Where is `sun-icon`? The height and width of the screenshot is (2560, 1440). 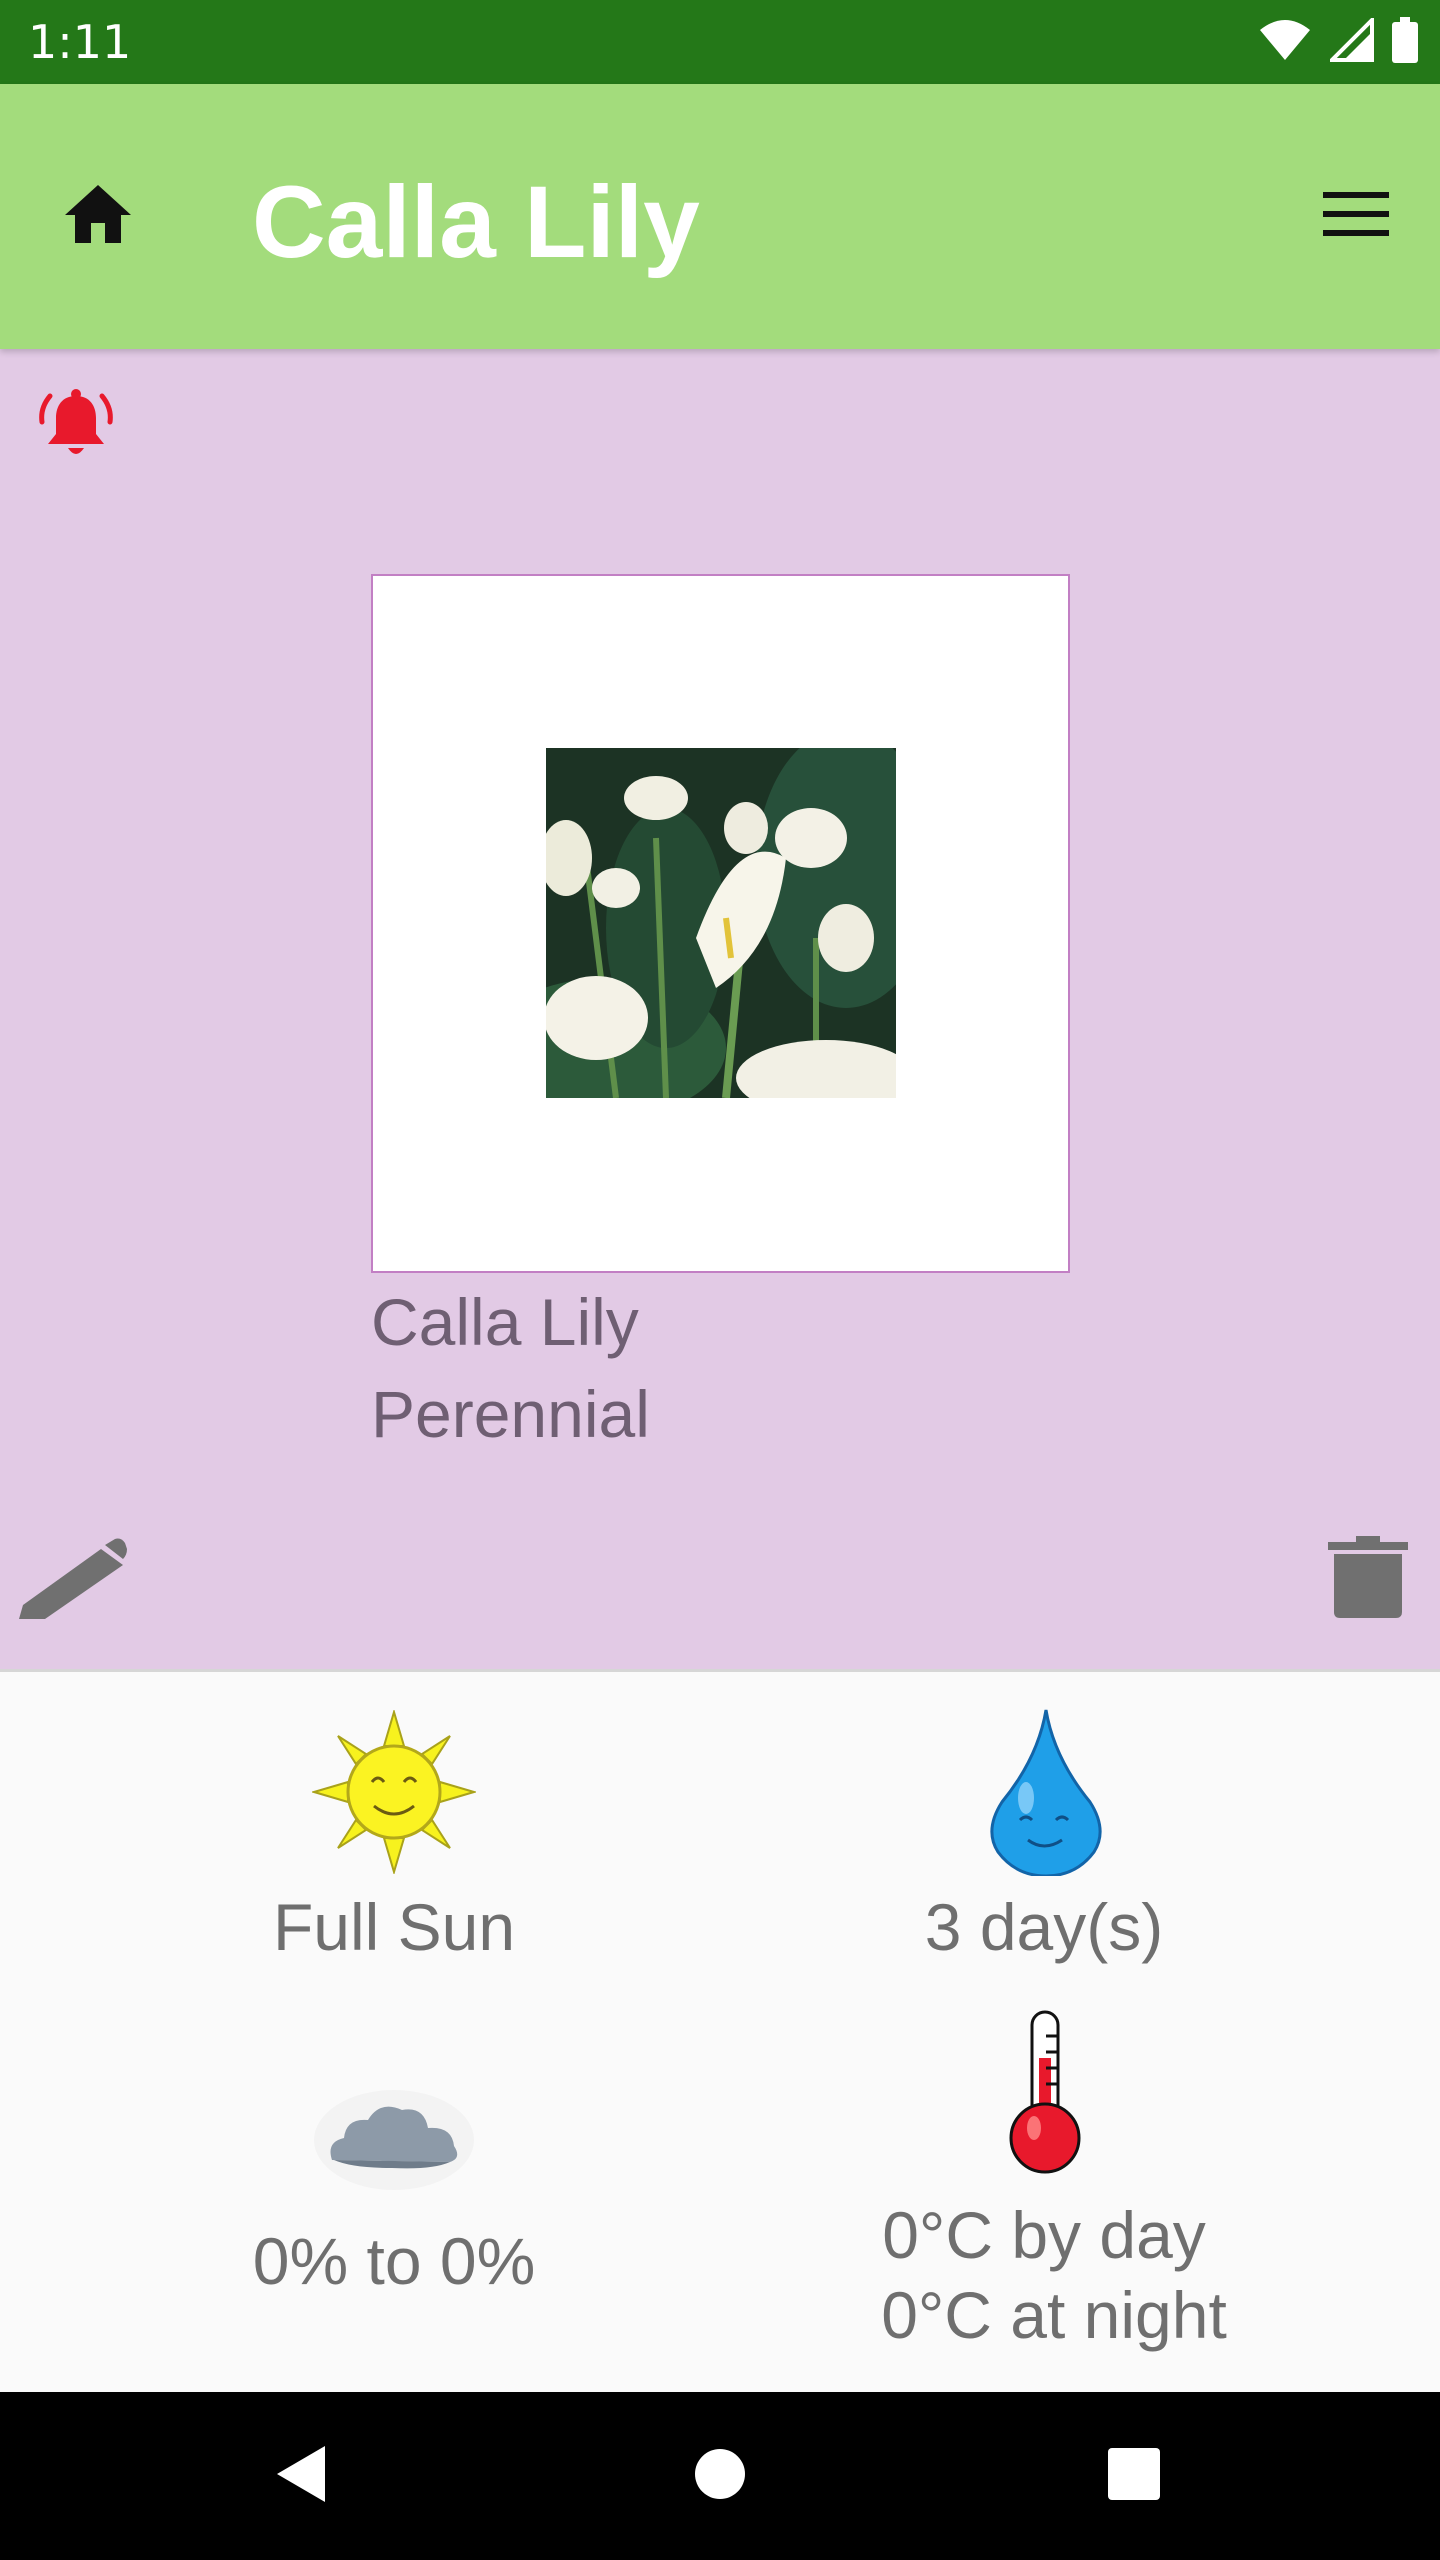
sun-icon is located at coordinates (394, 1793).